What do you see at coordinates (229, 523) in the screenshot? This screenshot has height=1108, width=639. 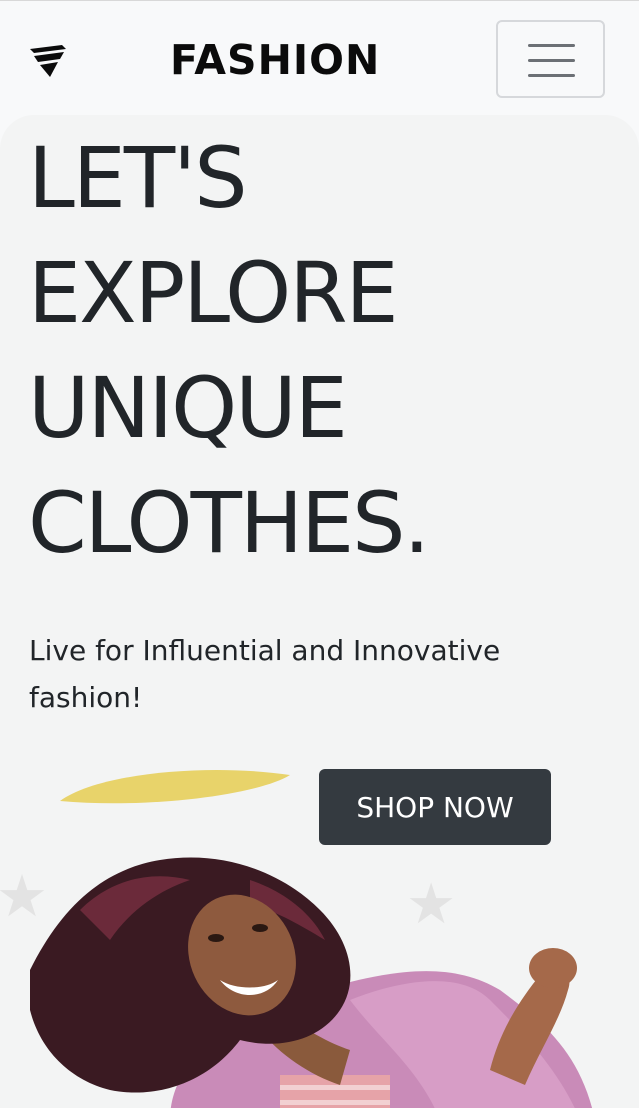 I see `headline-line-4: CLOTHES.` at bounding box center [229, 523].